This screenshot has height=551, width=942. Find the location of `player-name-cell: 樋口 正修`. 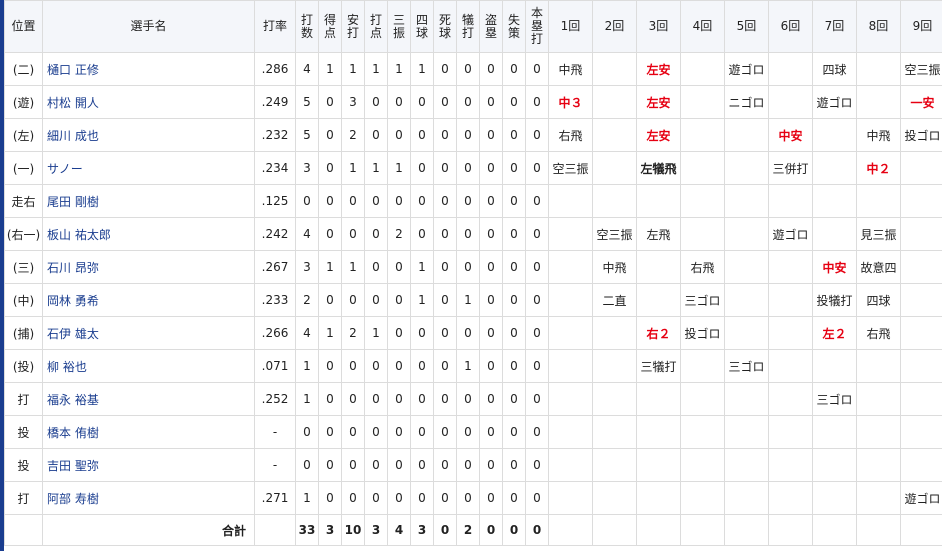

player-name-cell: 樋口 正修 is located at coordinates (148, 69).